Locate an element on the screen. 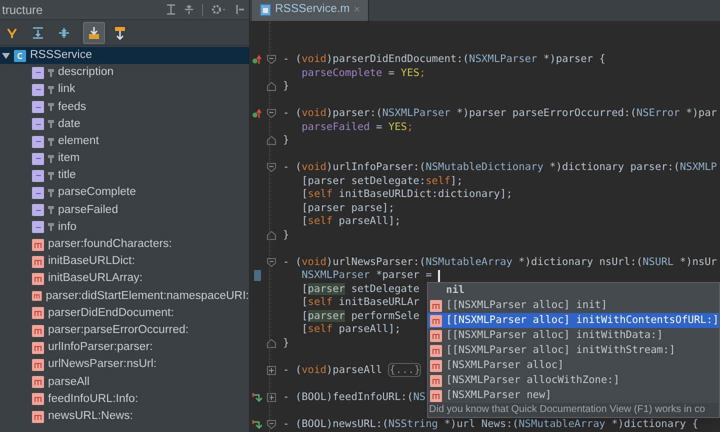 This screenshot has height=432, width=720. completion-item: [[NSXMLParser alloc] initWithData:] is located at coordinates (573, 335).